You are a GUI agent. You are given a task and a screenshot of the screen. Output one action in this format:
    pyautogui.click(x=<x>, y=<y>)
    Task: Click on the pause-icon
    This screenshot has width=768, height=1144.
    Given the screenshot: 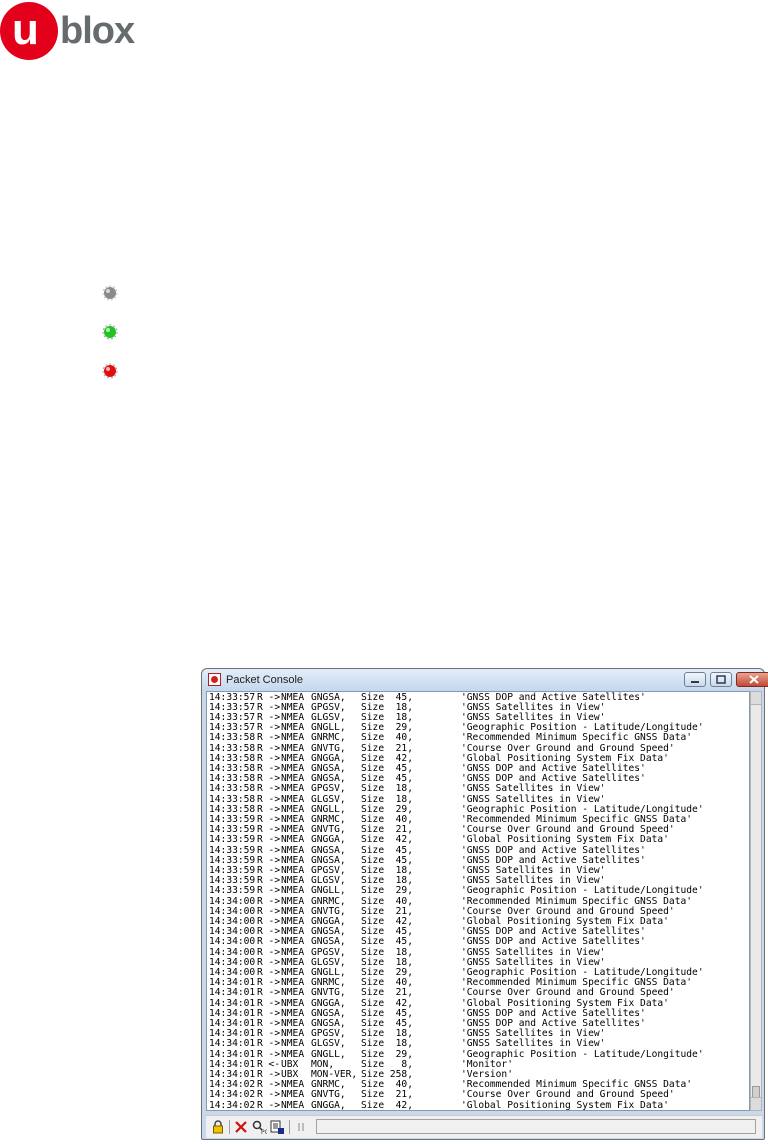 What is the action you would take?
    pyautogui.click(x=301, y=1127)
    